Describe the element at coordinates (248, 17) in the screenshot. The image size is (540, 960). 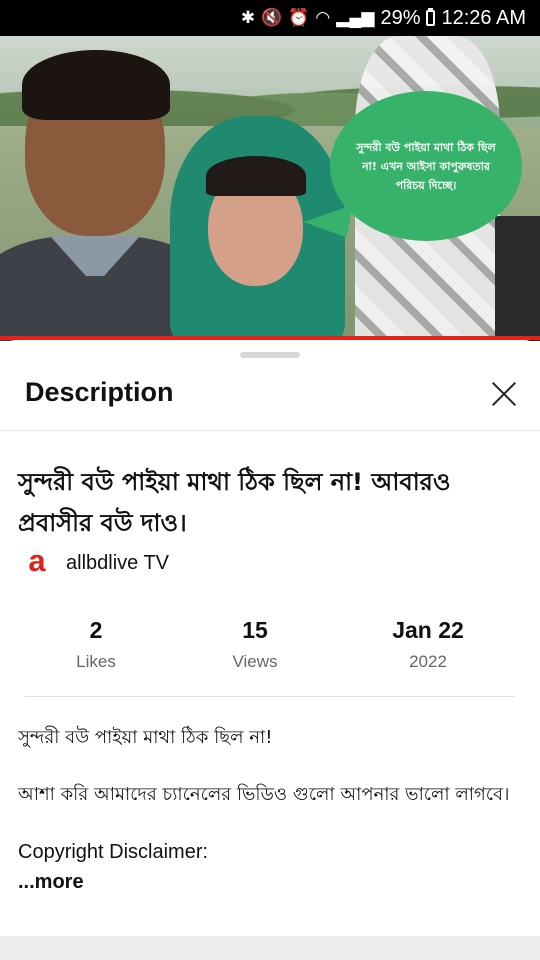
I see `bluetooth-icon: ✱` at that location.